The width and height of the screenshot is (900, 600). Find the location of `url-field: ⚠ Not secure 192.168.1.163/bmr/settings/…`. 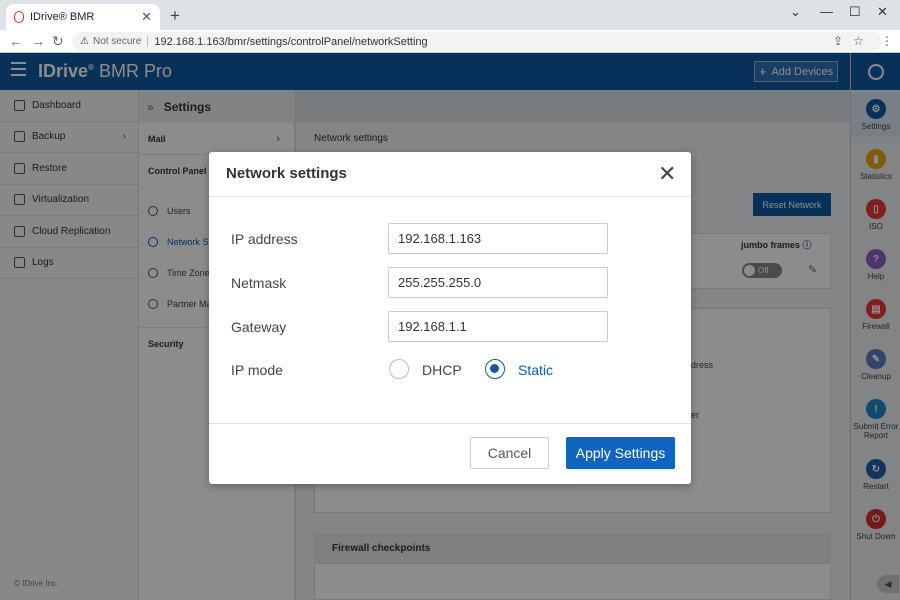

url-field: ⚠ Not secure 192.168.1.163/bmr/settings/… is located at coordinates (477, 41).